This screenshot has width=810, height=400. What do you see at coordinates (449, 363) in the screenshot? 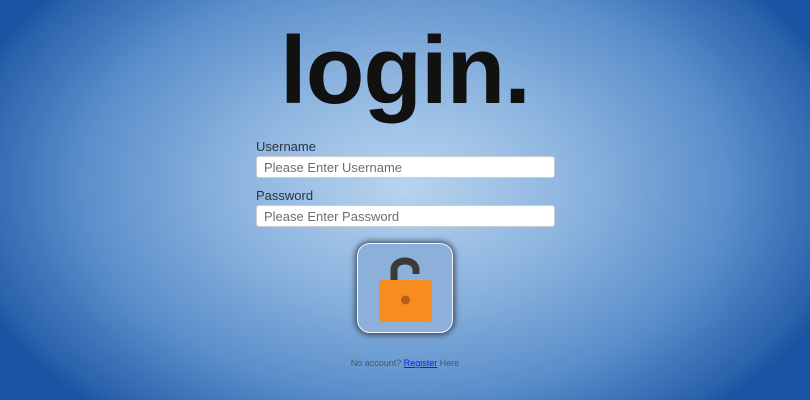
I see `register-prompt-suffix: Here` at bounding box center [449, 363].